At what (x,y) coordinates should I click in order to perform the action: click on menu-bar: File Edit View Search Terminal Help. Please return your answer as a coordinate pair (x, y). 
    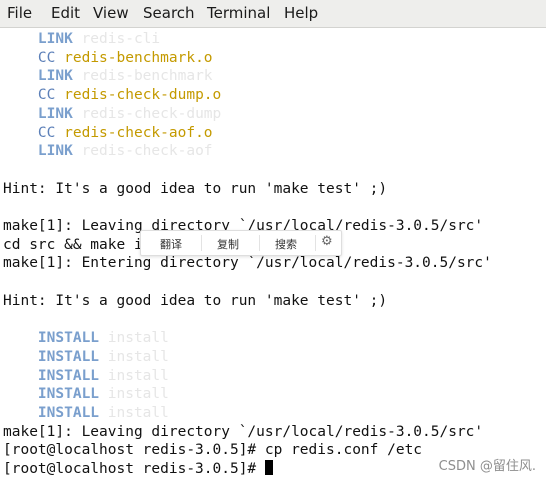
    Looking at the image, I should click on (273, 14).